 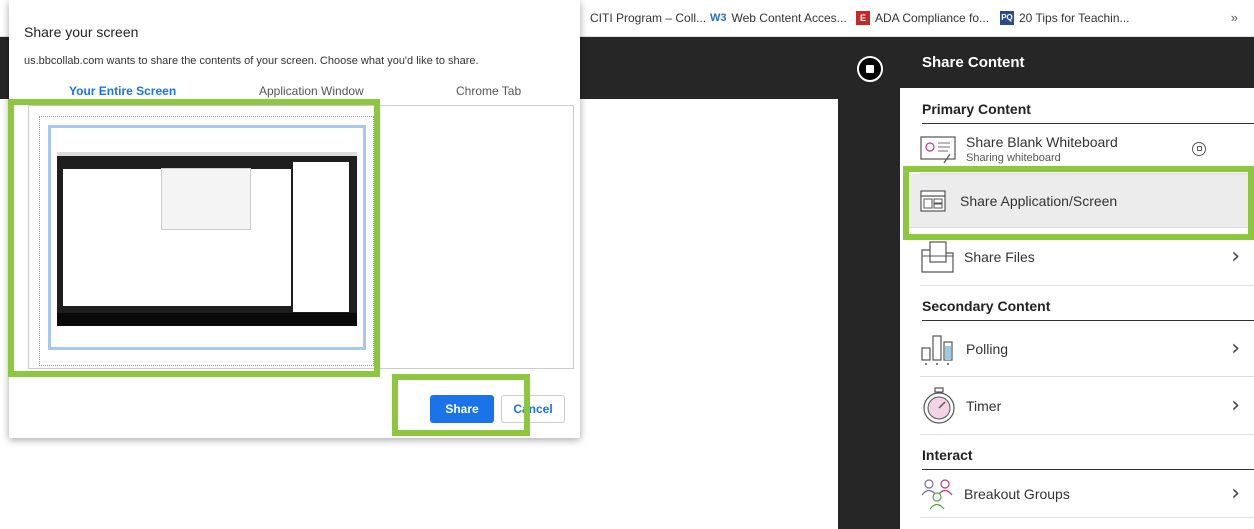 What do you see at coordinates (533, 409) in the screenshot?
I see `cancel-button: Cancel` at bounding box center [533, 409].